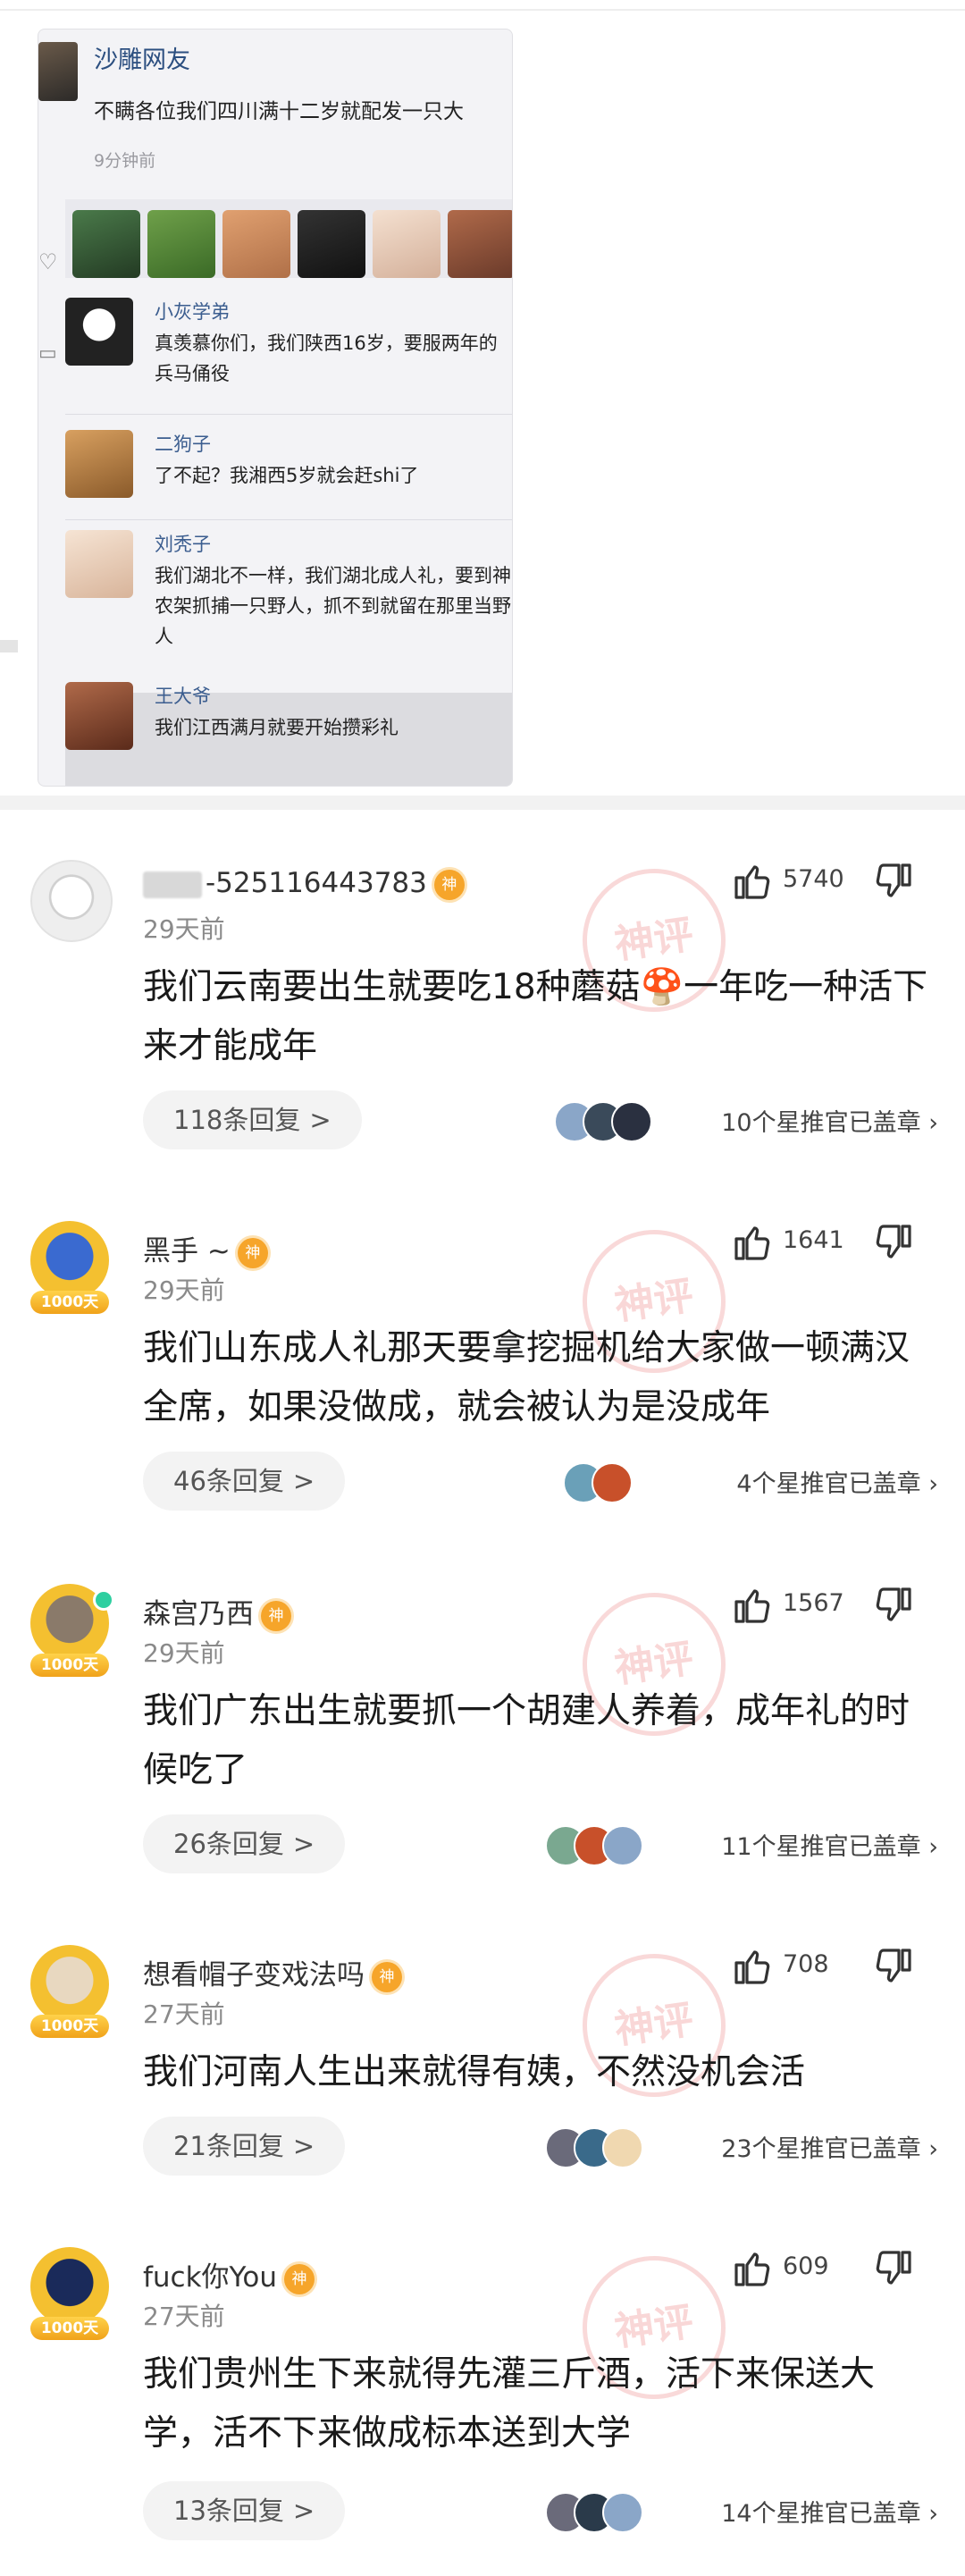 The width and height of the screenshot is (965, 2576). What do you see at coordinates (482, 803) in the screenshot?
I see `section-divider` at bounding box center [482, 803].